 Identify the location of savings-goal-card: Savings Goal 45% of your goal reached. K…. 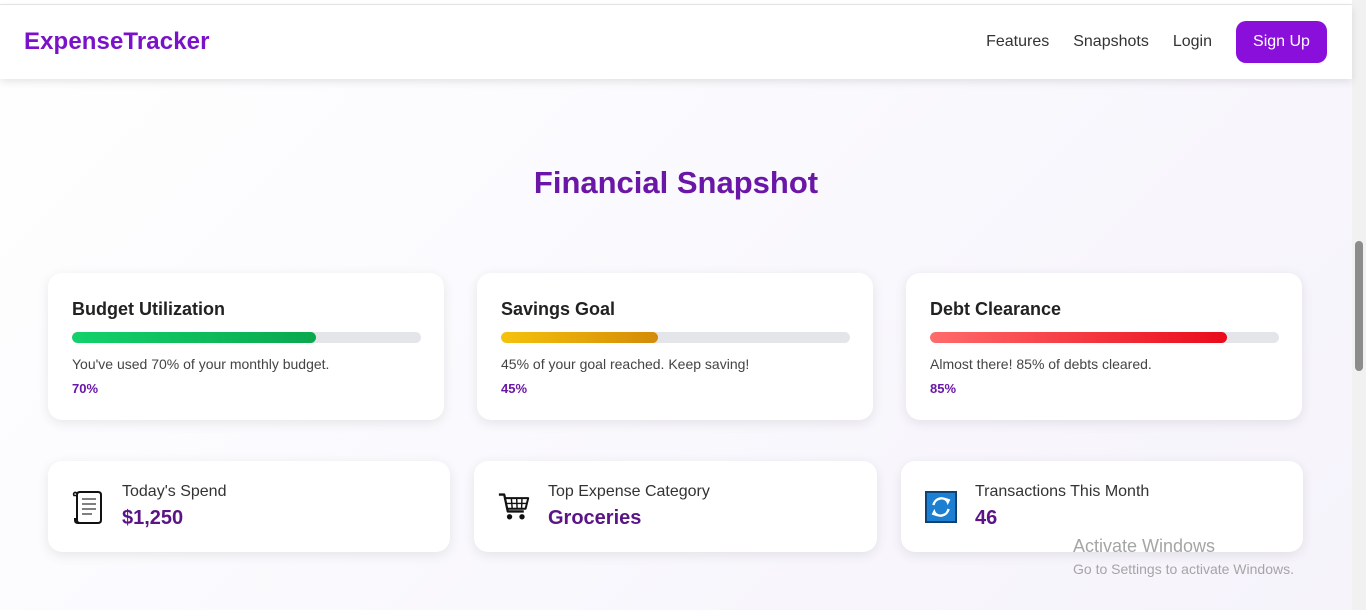
(675, 346).